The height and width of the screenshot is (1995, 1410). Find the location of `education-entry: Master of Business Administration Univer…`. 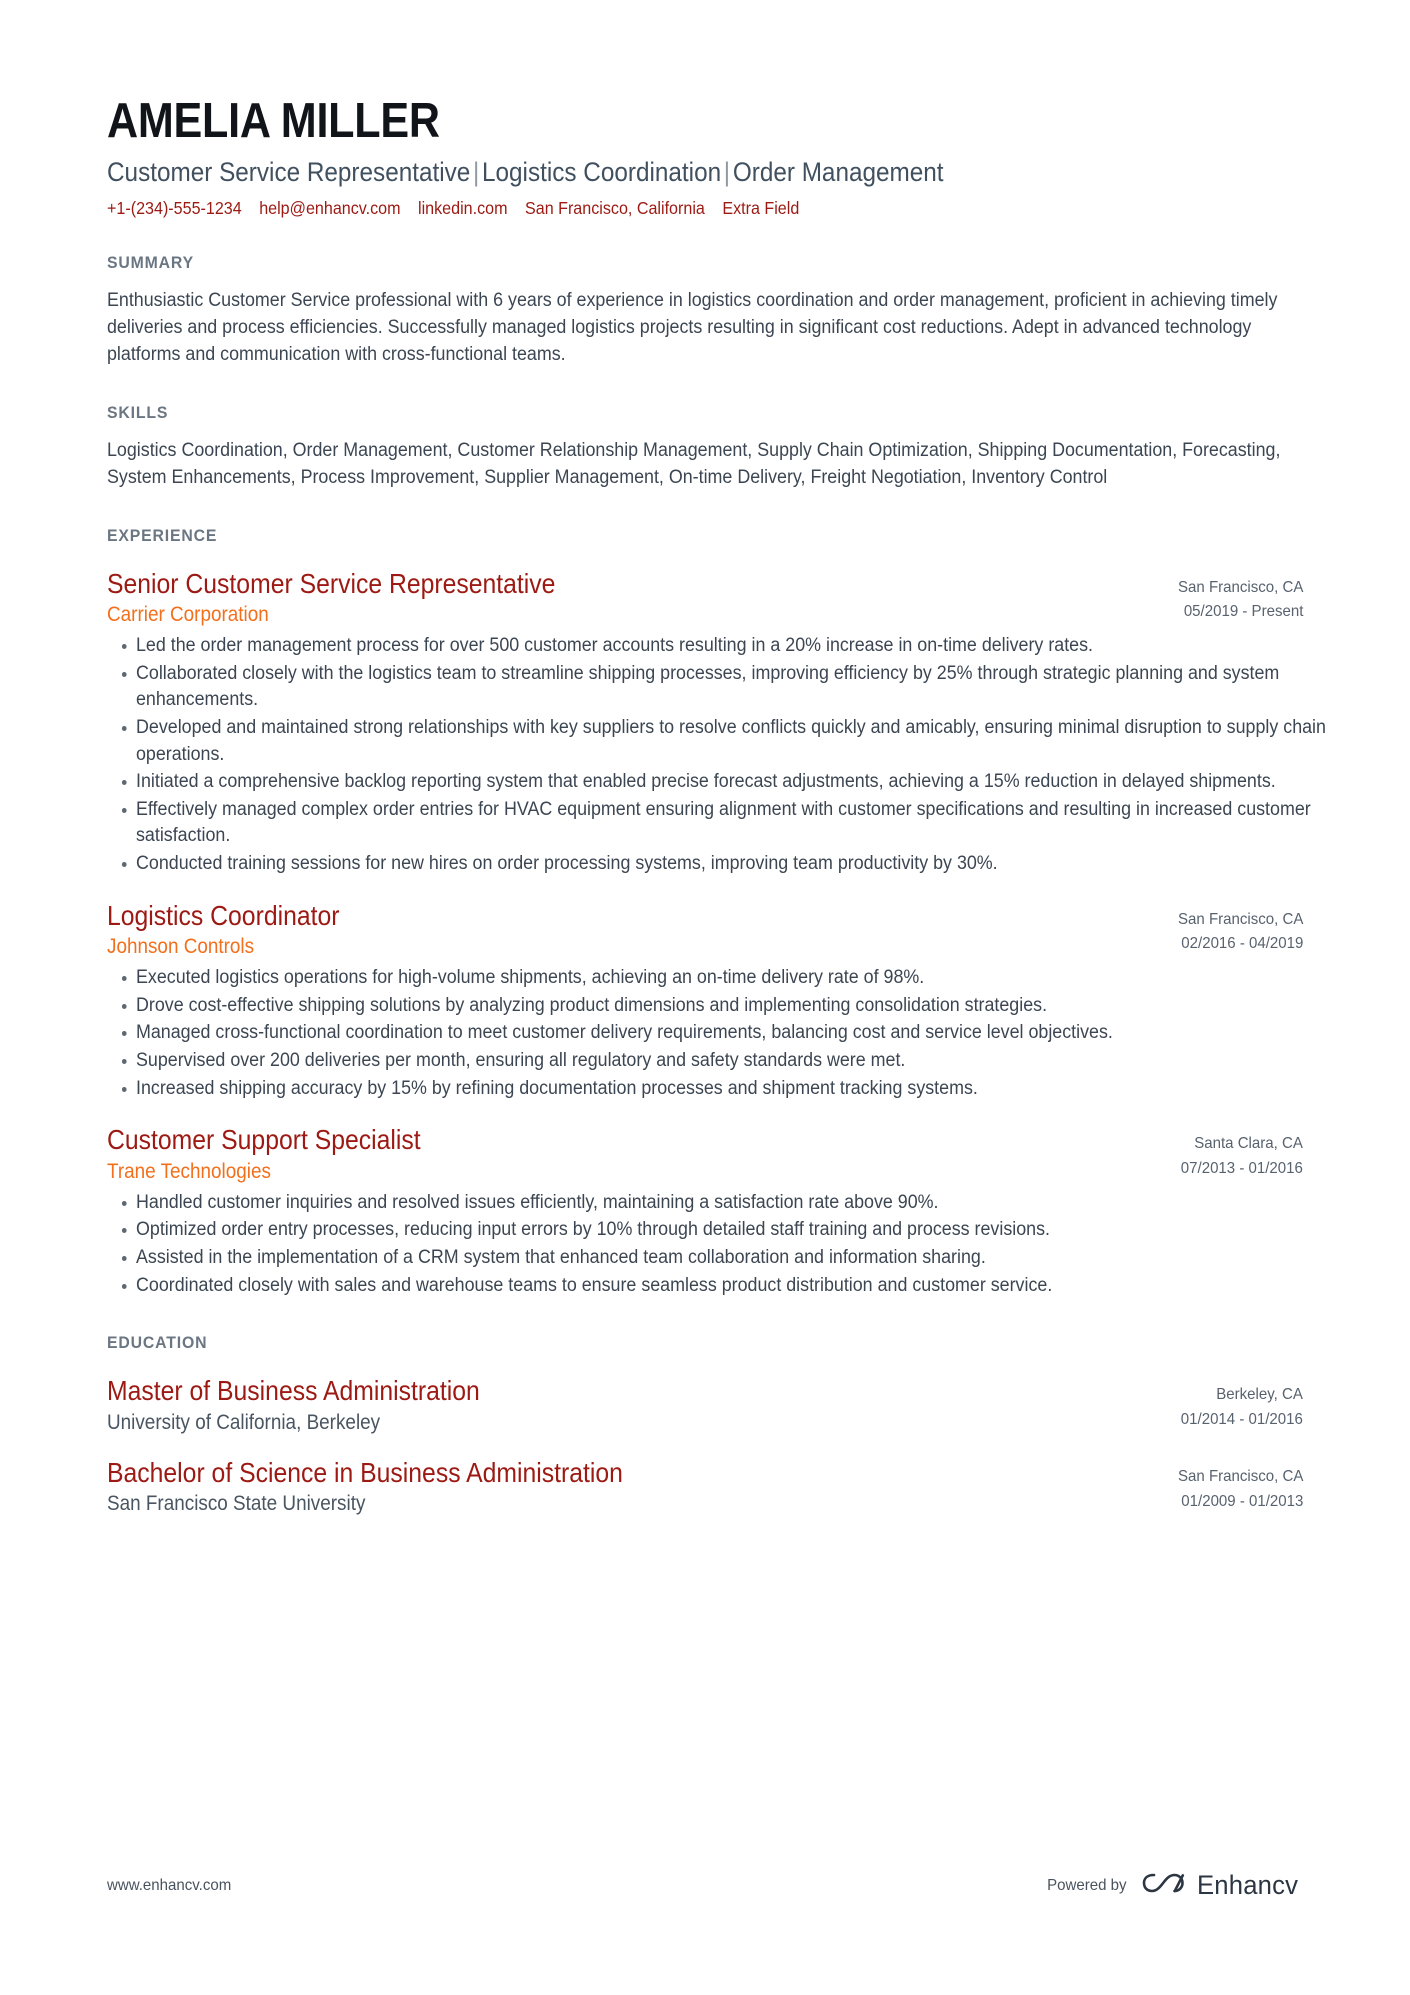

education-entry: Master of Business Administration Univer… is located at coordinates (705, 1405).